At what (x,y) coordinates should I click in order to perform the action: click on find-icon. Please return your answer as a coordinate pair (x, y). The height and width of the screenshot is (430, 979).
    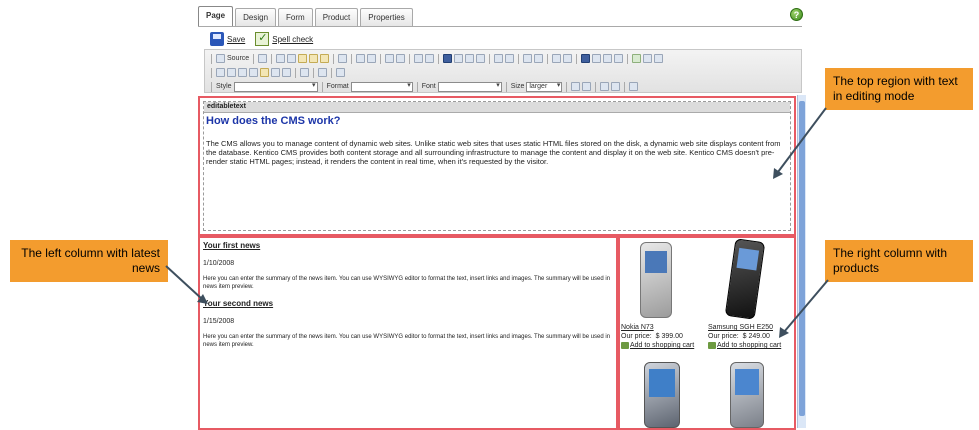
    Looking at the image, I should click on (390, 58).